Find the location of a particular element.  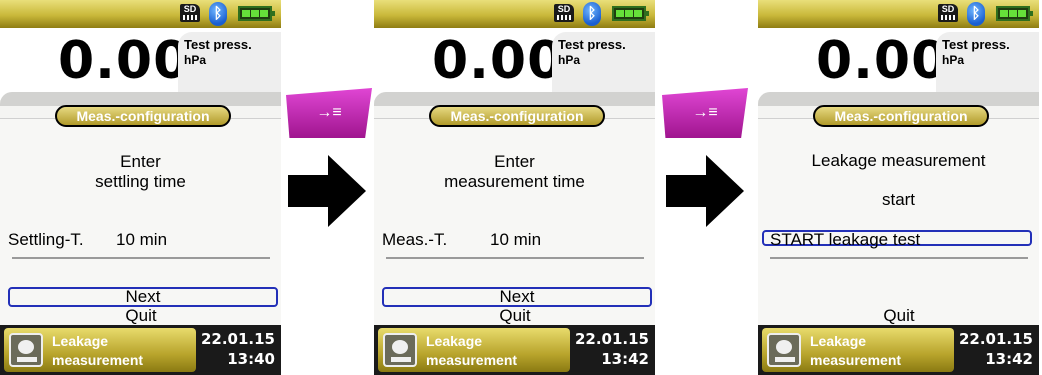

footer-bar: Leakage measurement 22.01.15 13:40 is located at coordinates (140, 350).